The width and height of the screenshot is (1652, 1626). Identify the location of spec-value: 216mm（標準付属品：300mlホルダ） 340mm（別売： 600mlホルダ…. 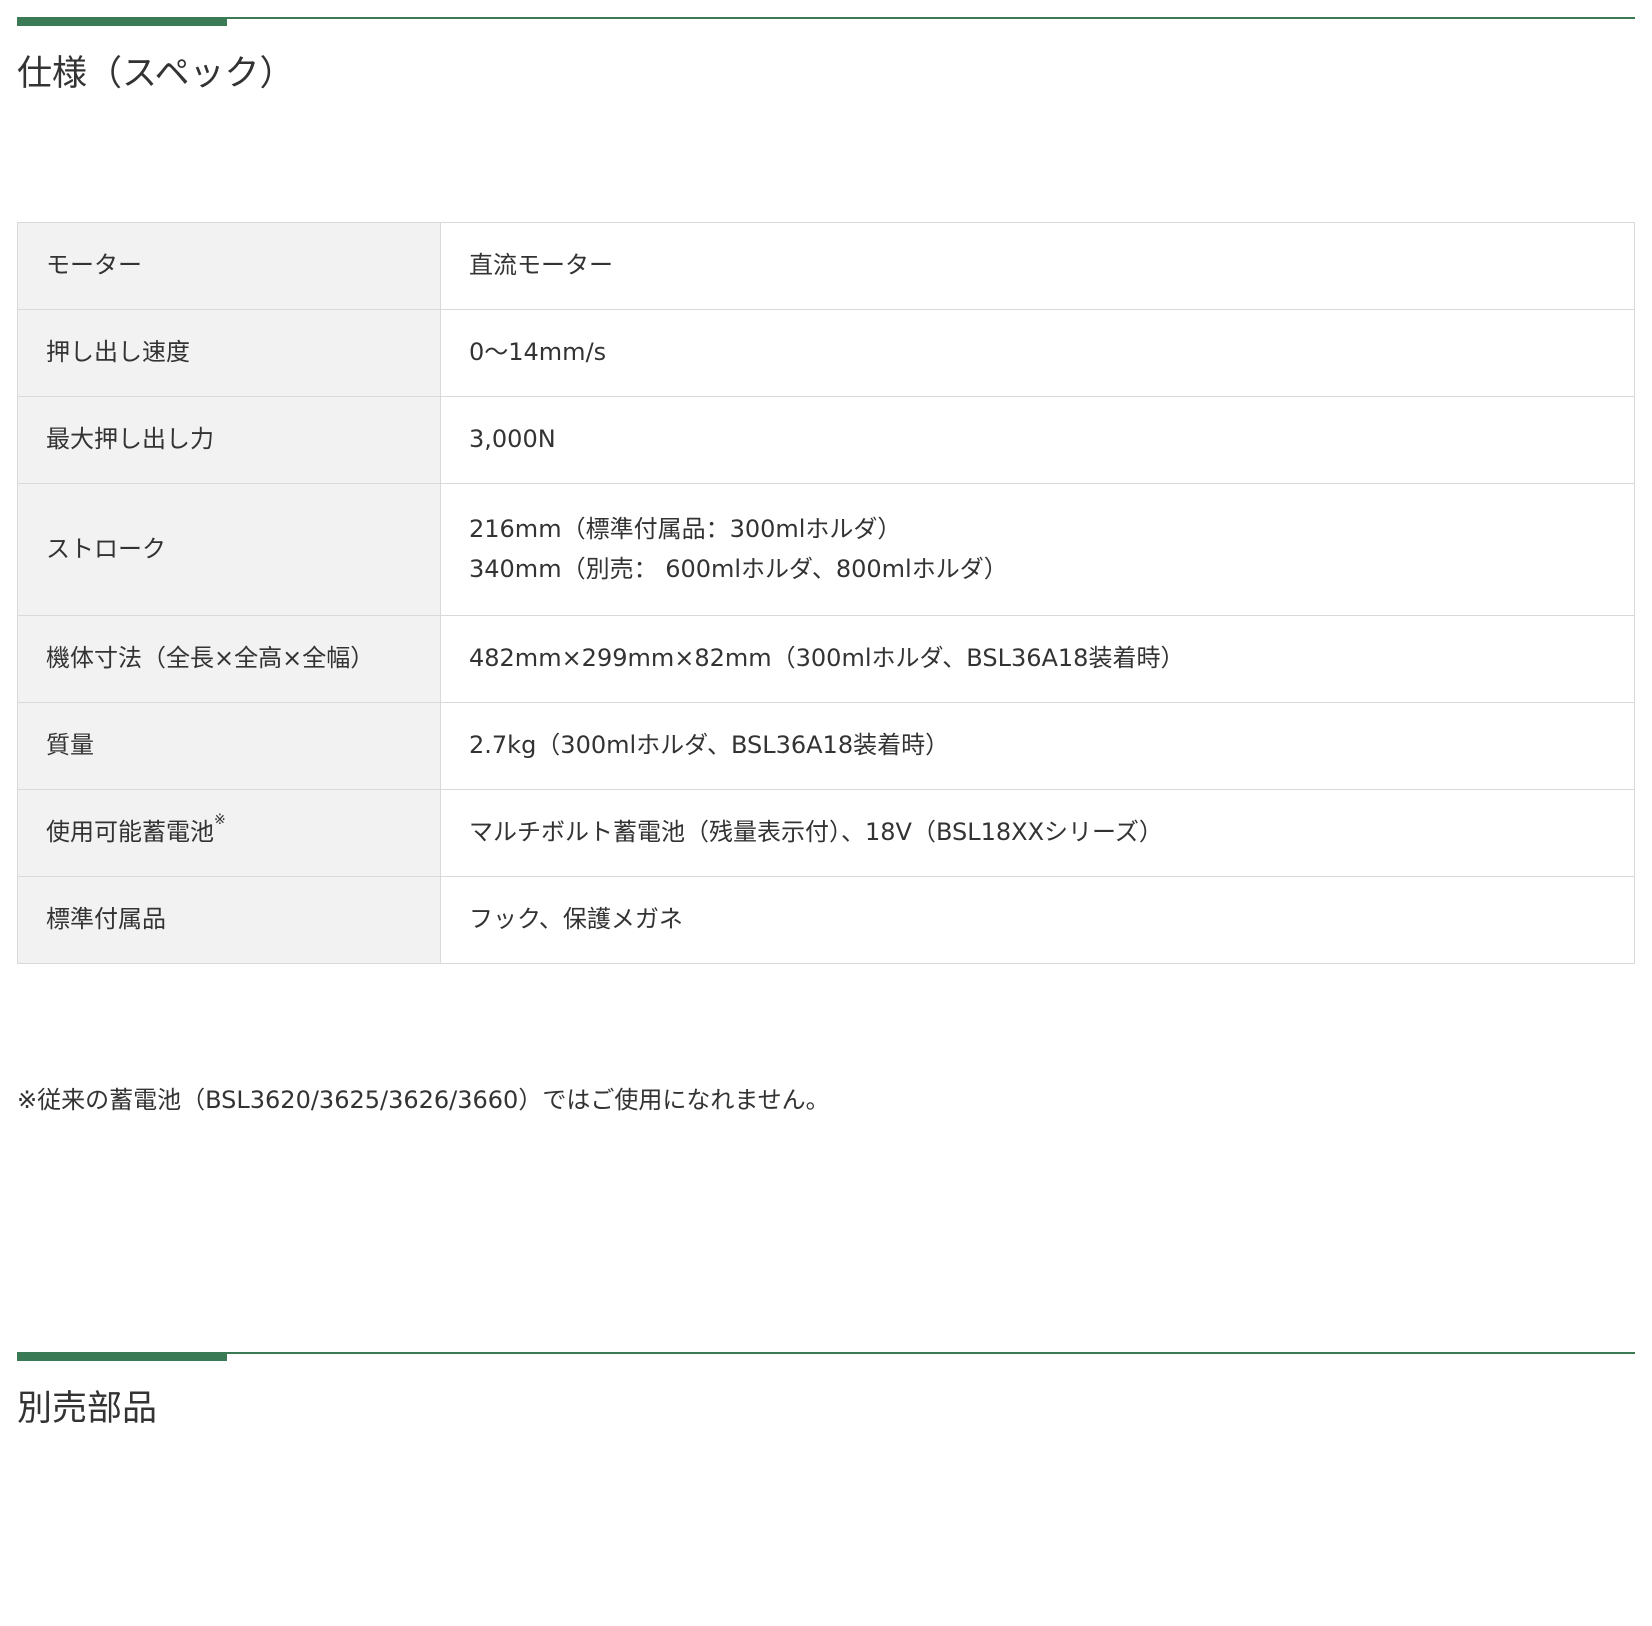
(1037, 549).